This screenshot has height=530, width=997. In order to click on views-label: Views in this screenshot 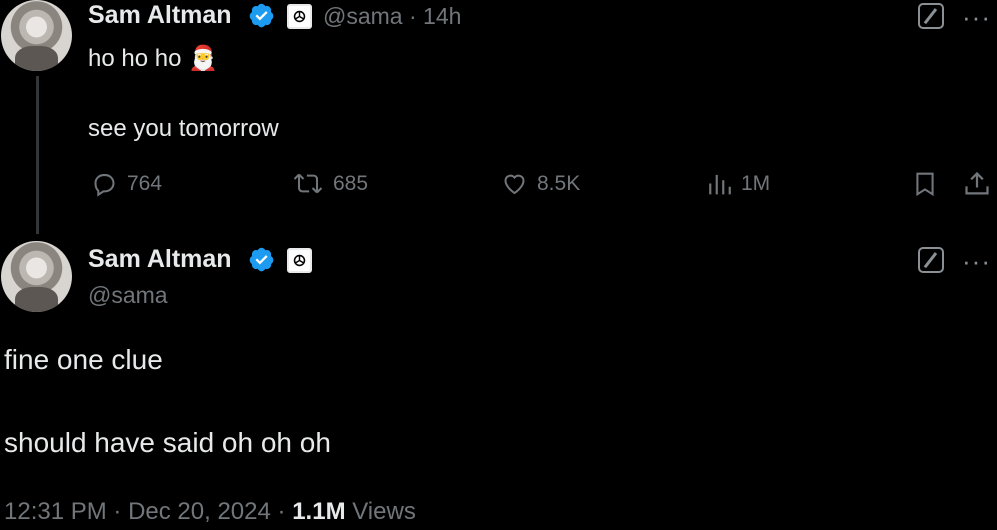, I will do `click(384, 511)`.